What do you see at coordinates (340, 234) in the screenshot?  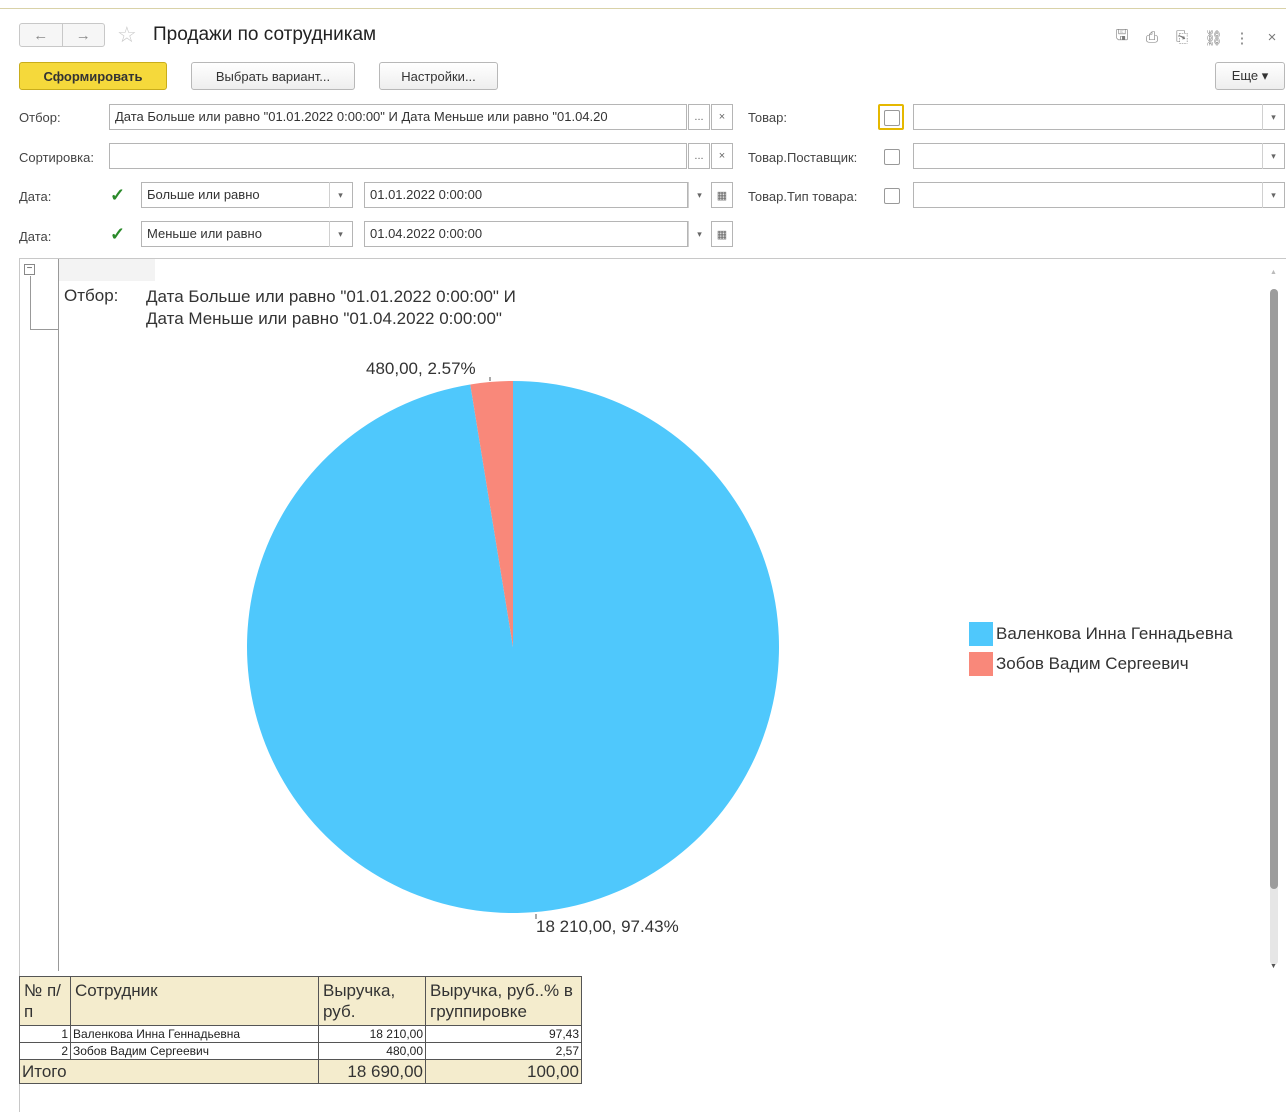 I see `date2-condition-dropdown-icon: ▾` at bounding box center [340, 234].